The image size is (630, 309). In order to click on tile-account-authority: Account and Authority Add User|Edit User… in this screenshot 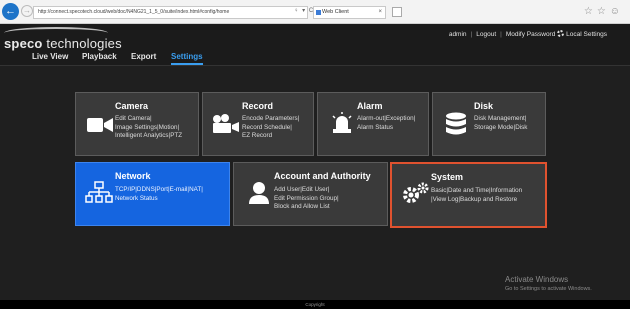, I will do `click(310, 194)`.